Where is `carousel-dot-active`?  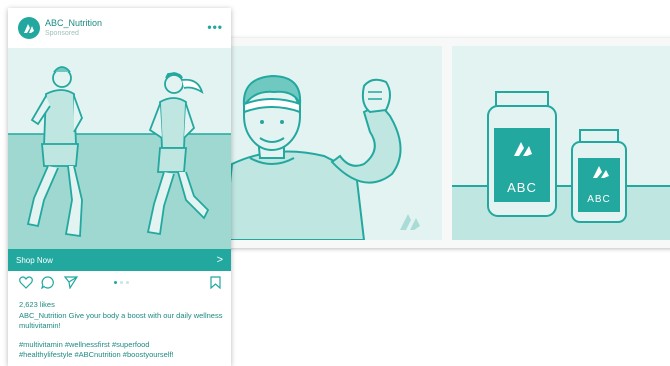
carousel-dot-active is located at coordinates (115, 282).